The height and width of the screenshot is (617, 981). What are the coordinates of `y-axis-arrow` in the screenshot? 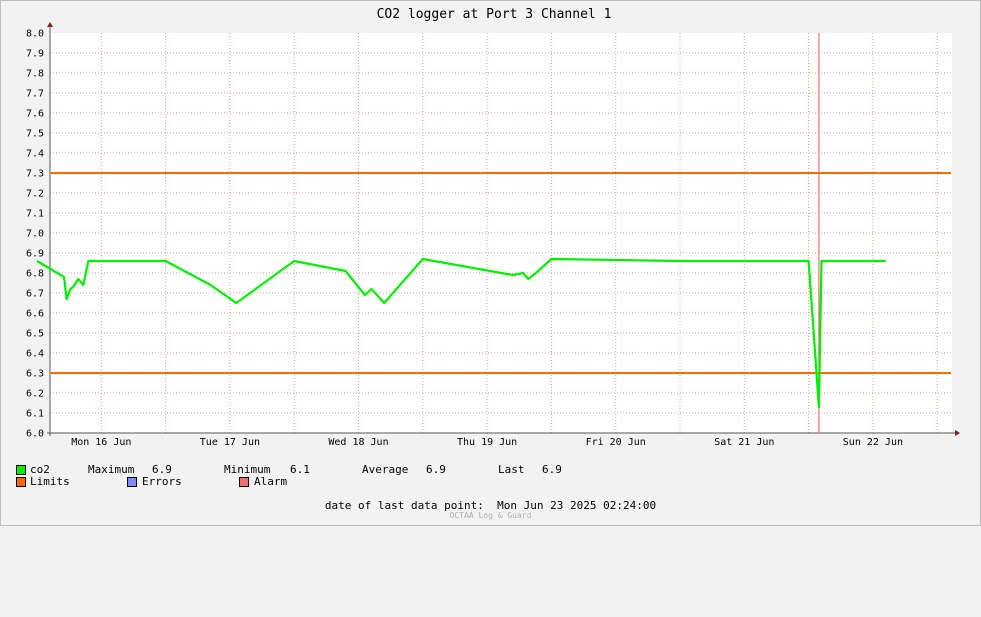 It's located at (50, 24).